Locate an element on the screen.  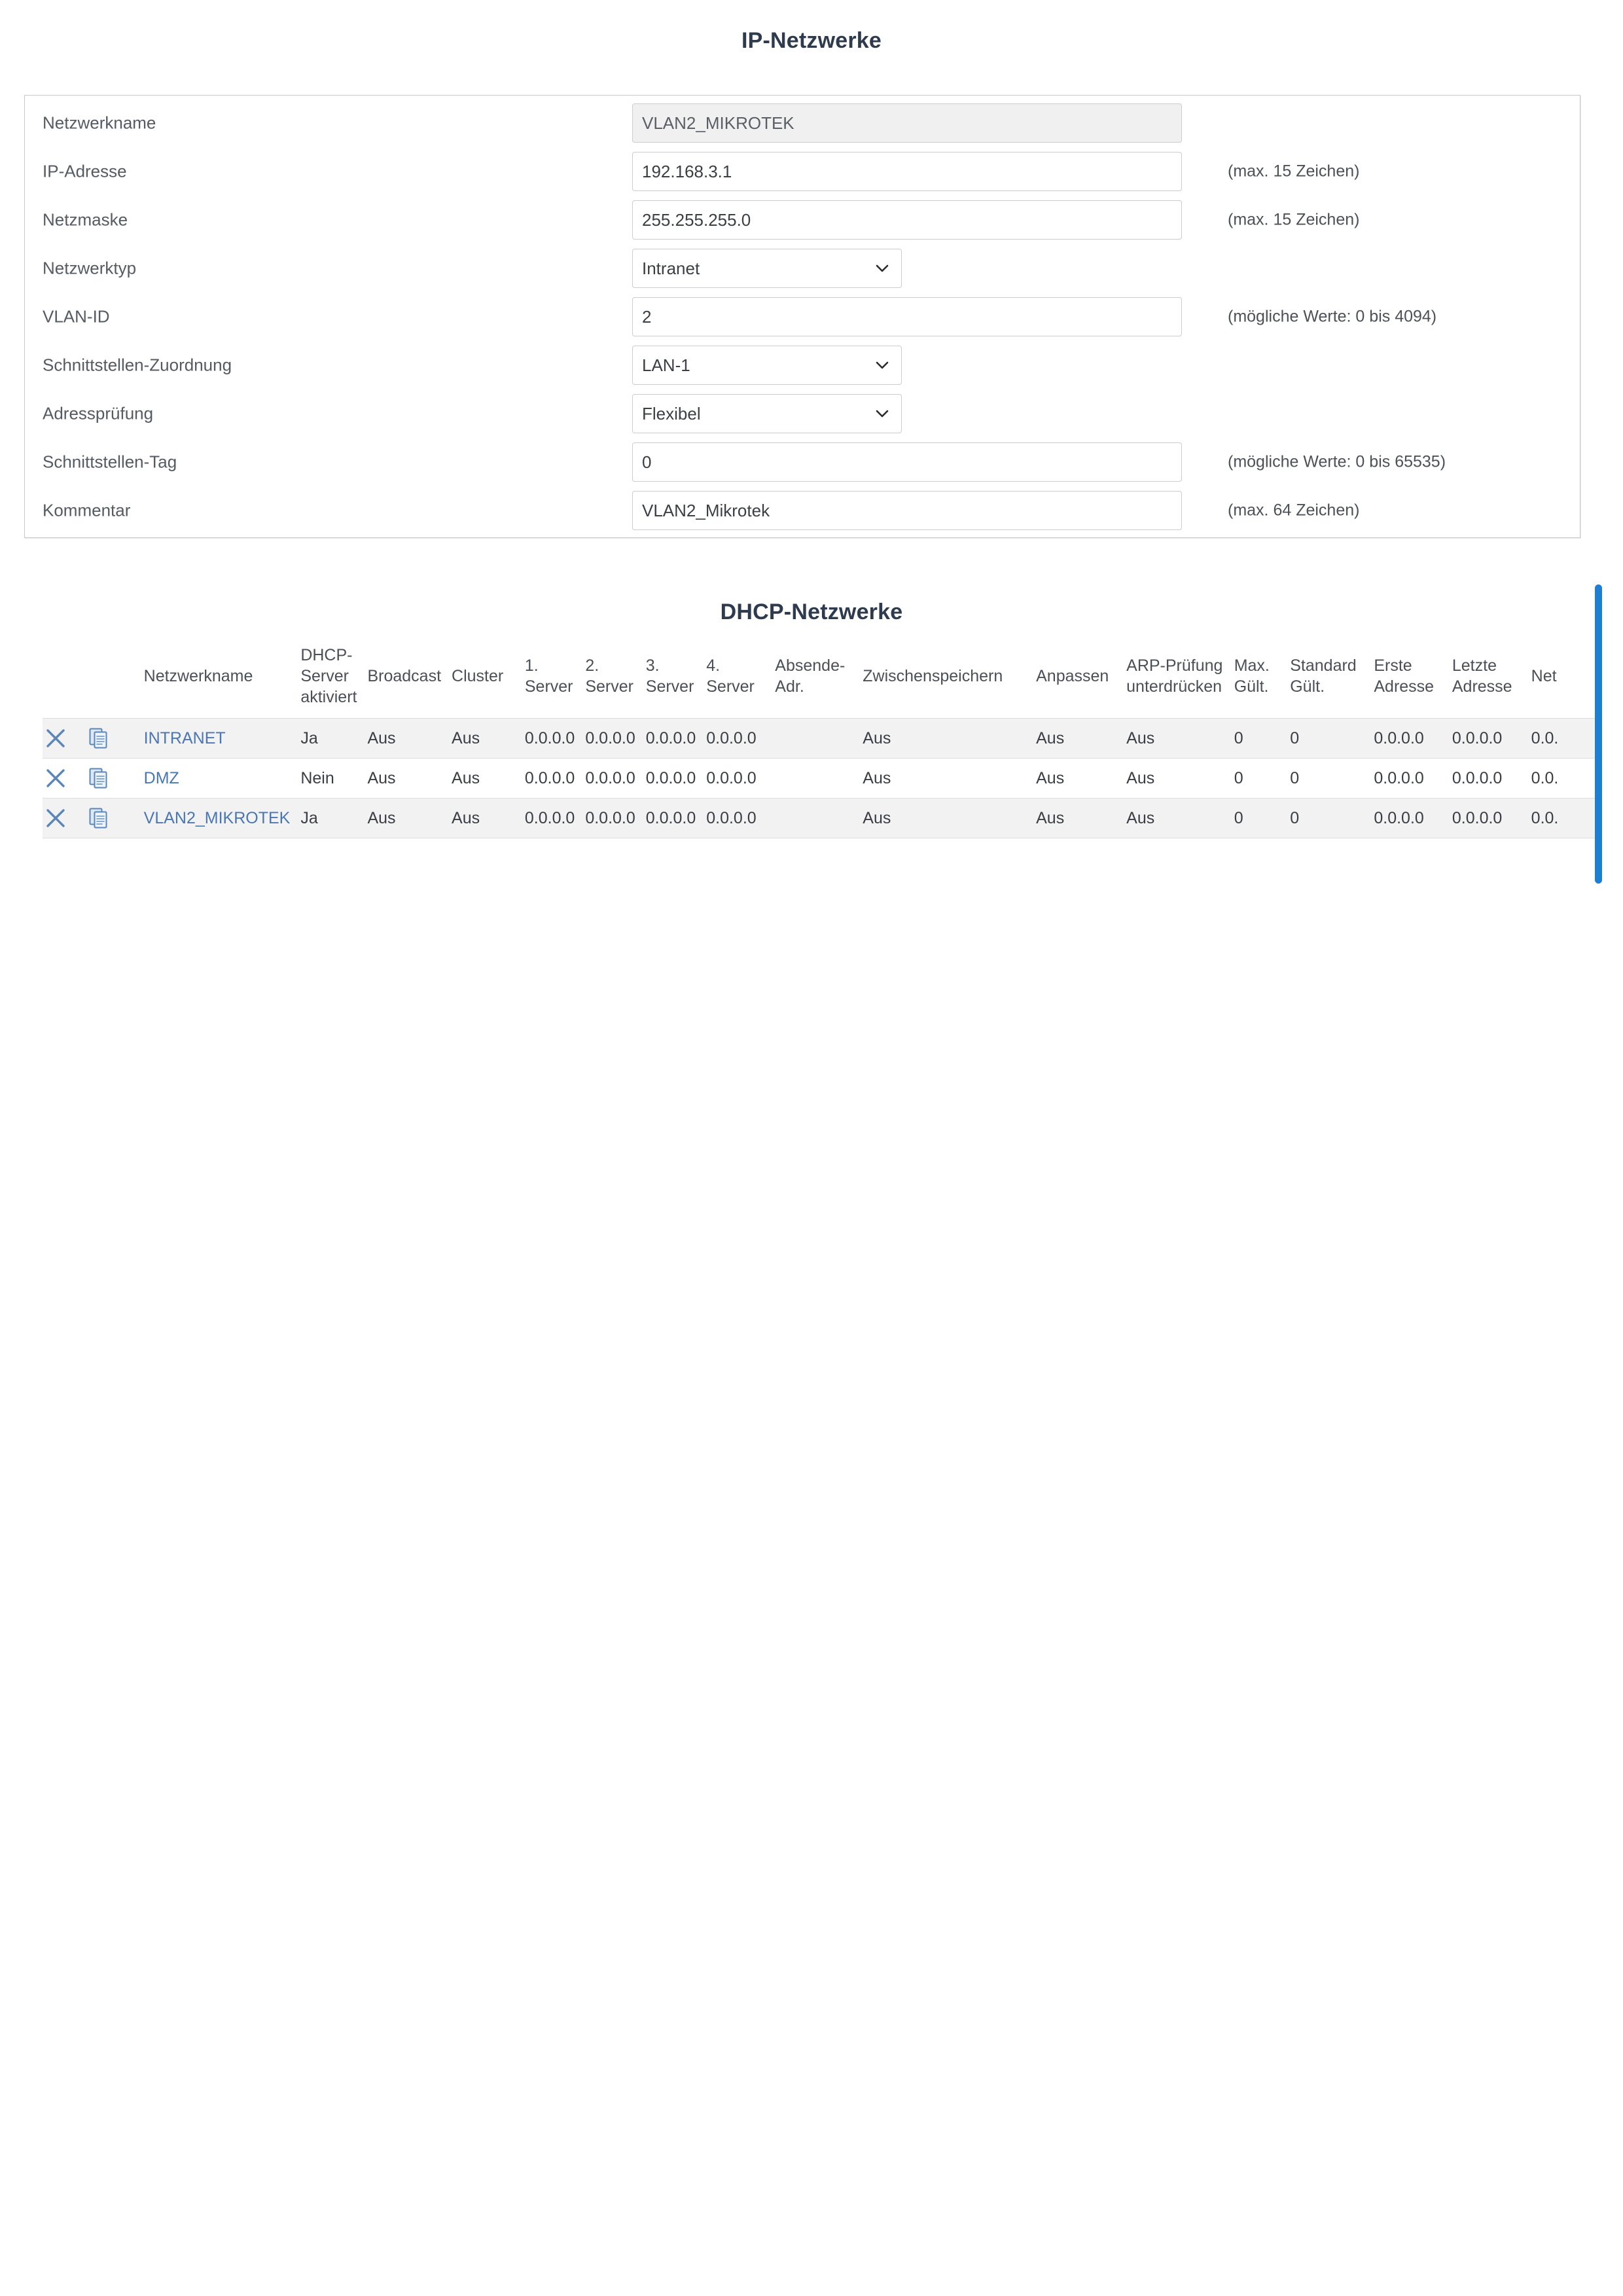
form-row-kommentar: Kommentar VLAN2_Mikrotek (max. 64 Zeichen) is located at coordinates (803, 510).